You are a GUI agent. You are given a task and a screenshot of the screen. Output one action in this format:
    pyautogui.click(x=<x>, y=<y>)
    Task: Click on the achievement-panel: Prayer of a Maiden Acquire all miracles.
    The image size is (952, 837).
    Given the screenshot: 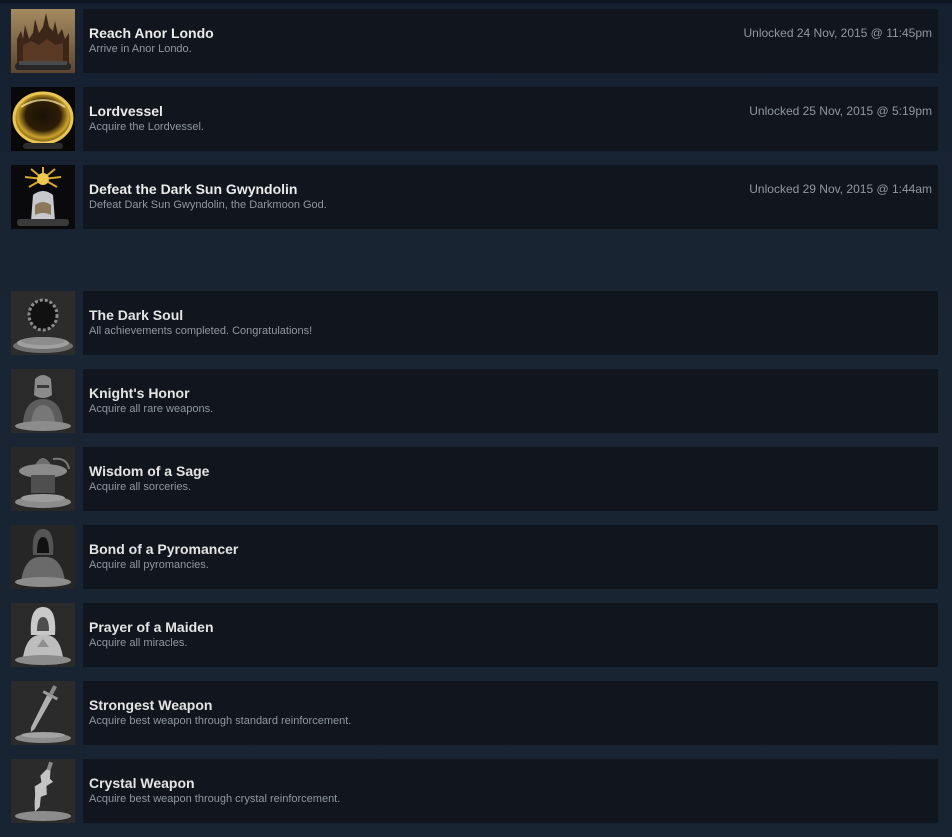 What is the action you would take?
    pyautogui.click(x=510, y=635)
    